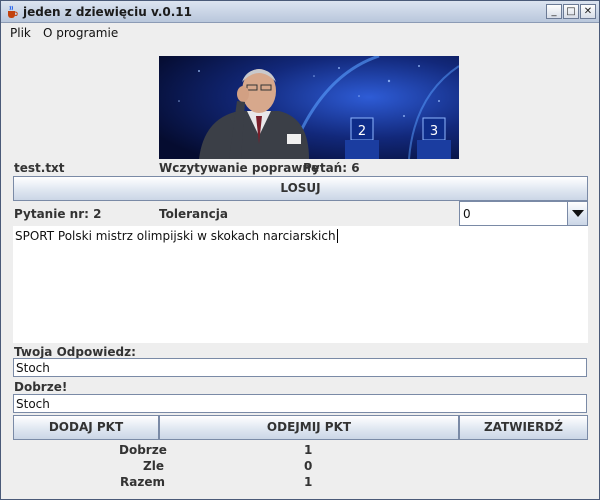 This screenshot has width=600, height=500. What do you see at coordinates (33, 368) in the screenshot?
I see `your-answer-value: Stoch` at bounding box center [33, 368].